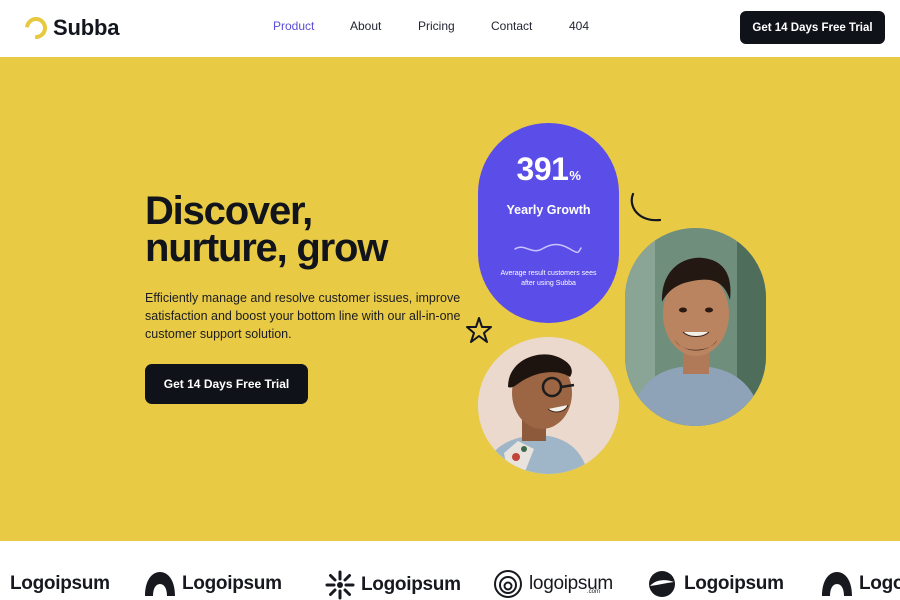 The image size is (900, 600). I want to click on growth-stat-value: 391%, so click(548, 169).